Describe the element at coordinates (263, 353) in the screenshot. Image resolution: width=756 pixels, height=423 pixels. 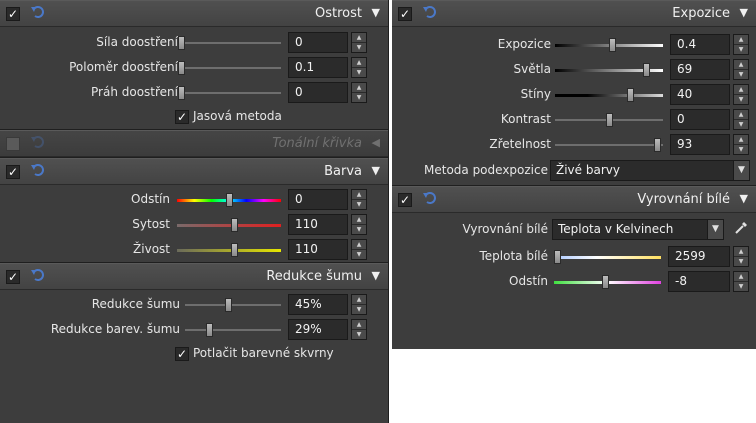
I see `suppress-color-spots-label: Potlačit barevné skvrny` at that location.